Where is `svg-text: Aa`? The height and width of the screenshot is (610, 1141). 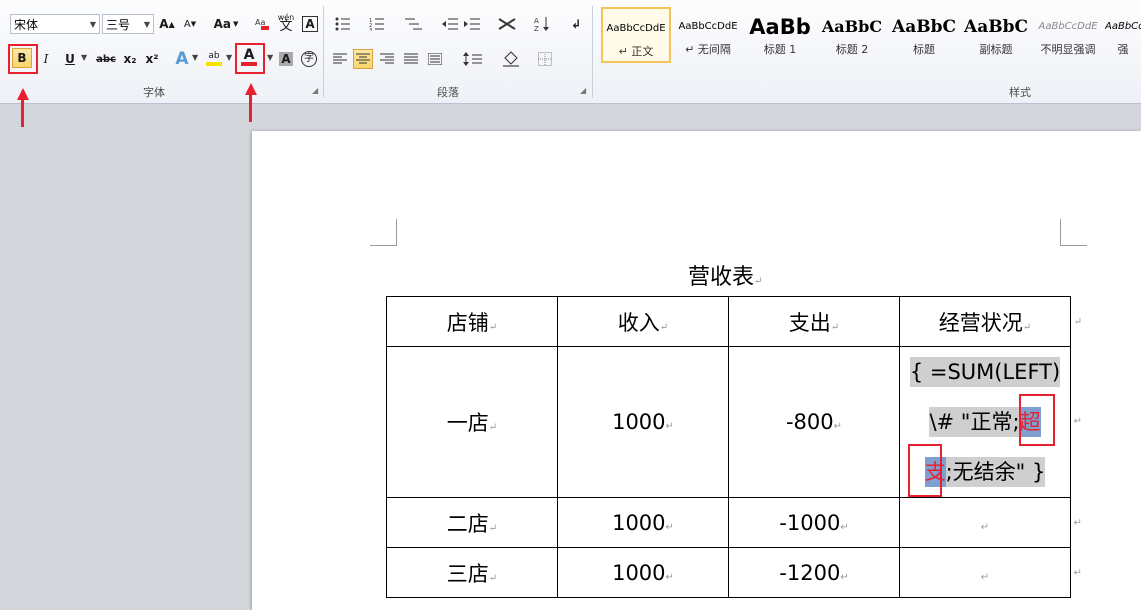 svg-text: Aa is located at coordinates (260, 22).